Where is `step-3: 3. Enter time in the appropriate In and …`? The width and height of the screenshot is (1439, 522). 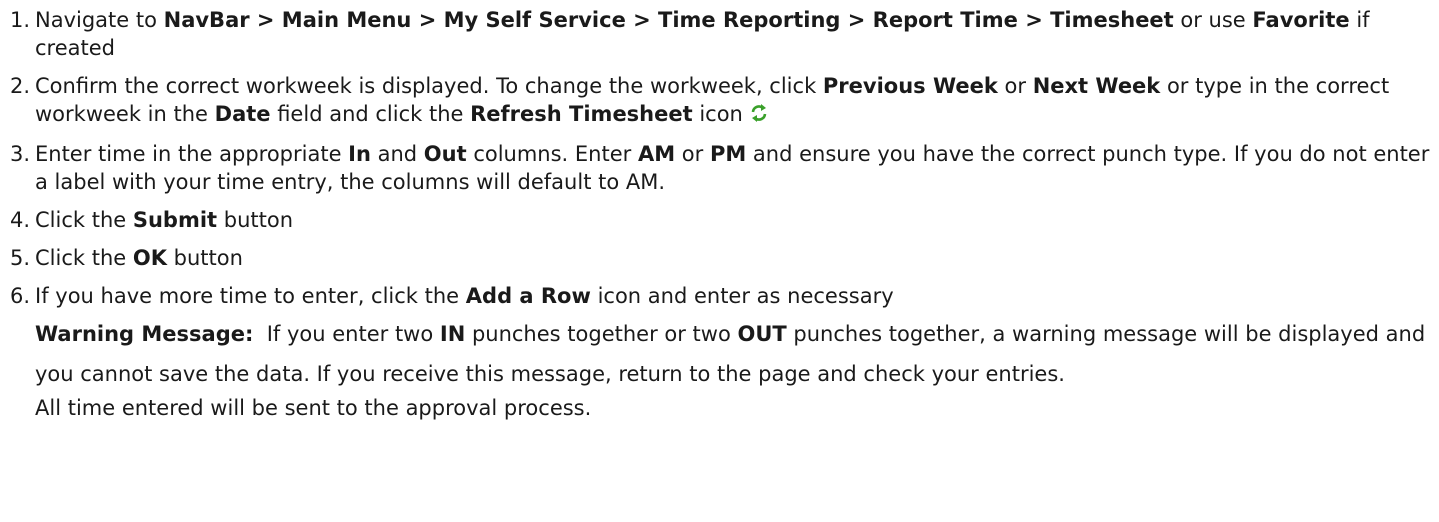
step-3: 3. Enter time in the appropriate In and … is located at coordinates (719, 168).